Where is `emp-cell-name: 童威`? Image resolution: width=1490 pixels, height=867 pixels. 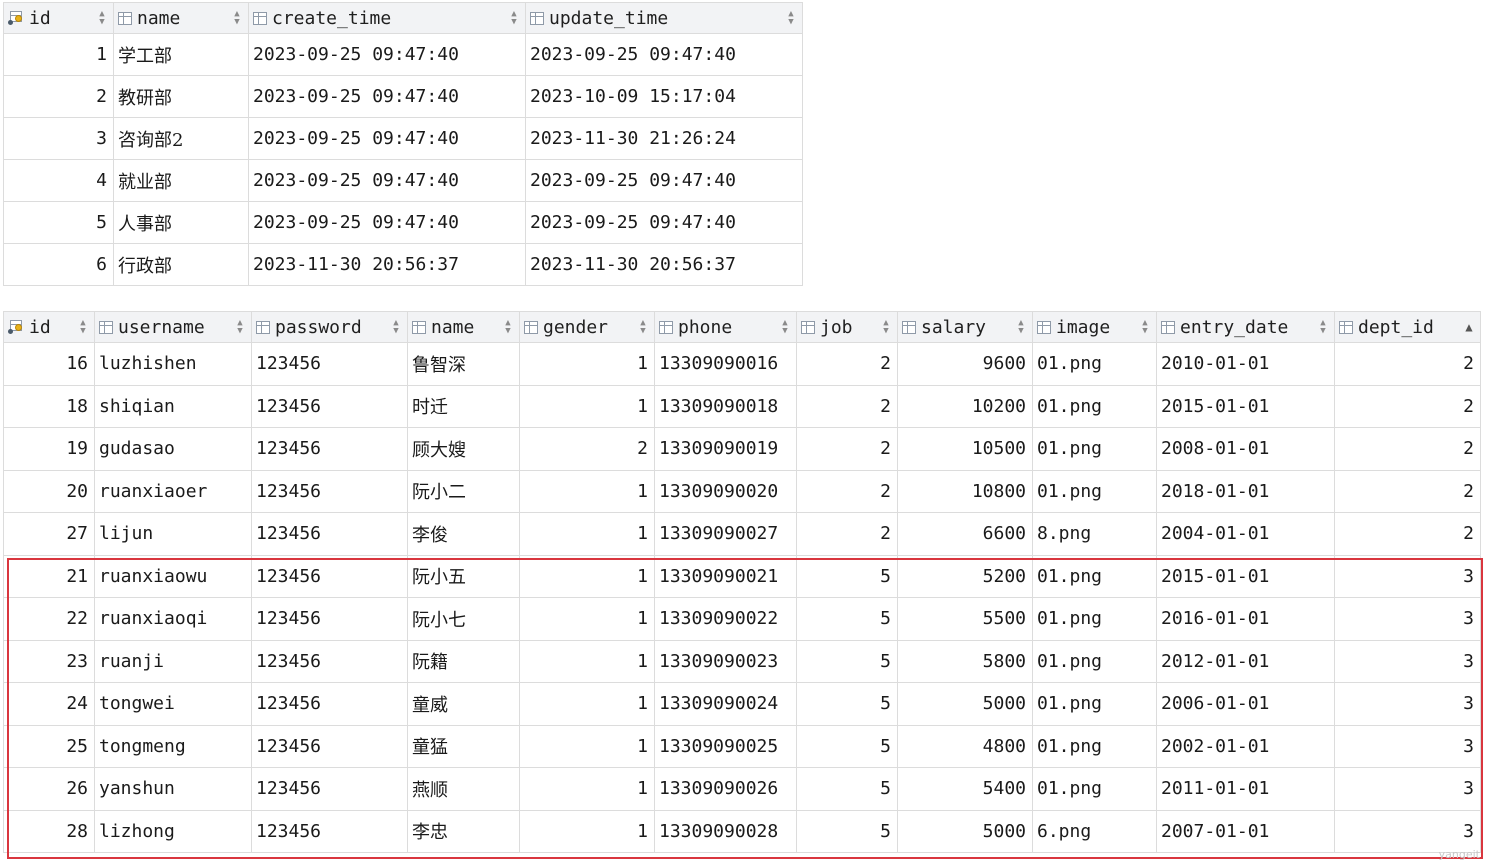 emp-cell-name: 童威 is located at coordinates (463, 704).